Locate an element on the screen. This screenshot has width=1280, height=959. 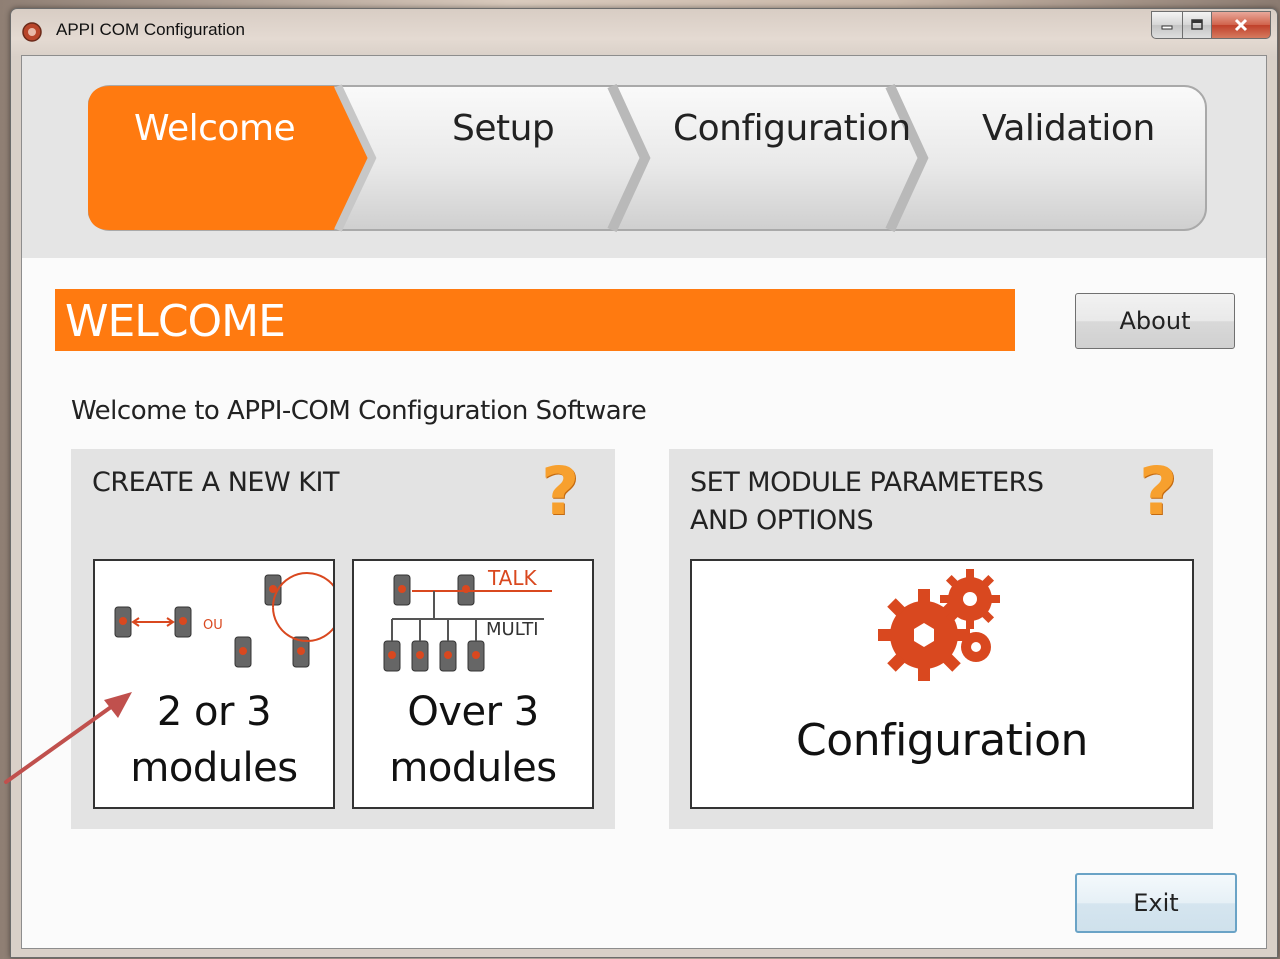
create-kit-title: CREATE A NEW KIT is located at coordinates (215, 482).